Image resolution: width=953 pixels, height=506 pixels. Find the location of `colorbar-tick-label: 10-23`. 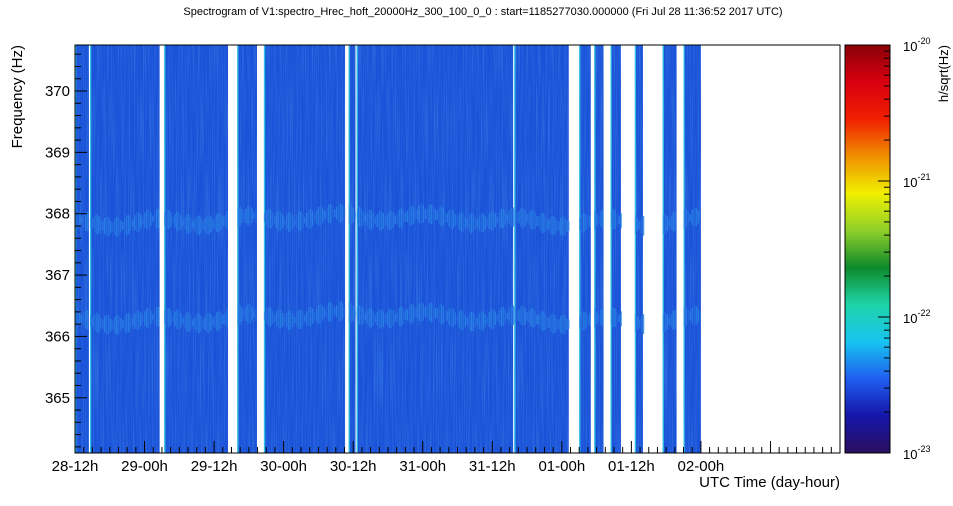

colorbar-tick-label: 10-23 is located at coordinates (916, 453).